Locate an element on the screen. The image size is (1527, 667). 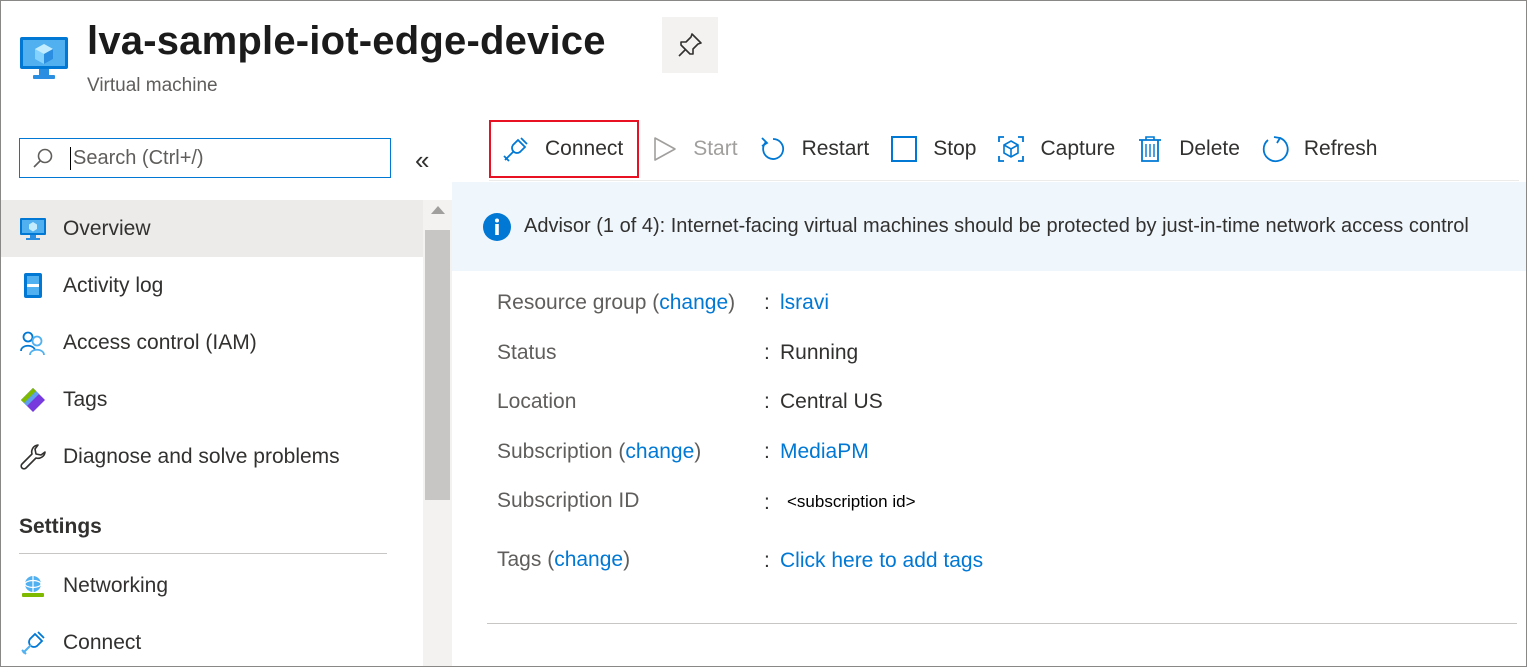
stop-button: Stop is located at coordinates (932, 149).